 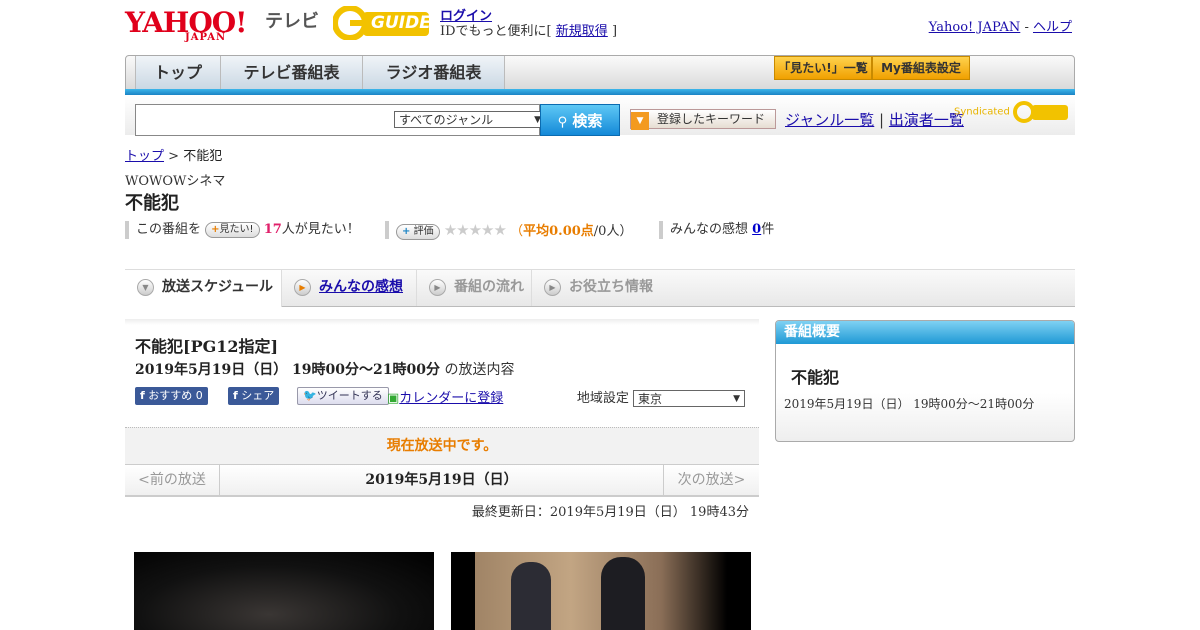 I want to click on facebook-share-button: f シェア, so click(x=254, y=396).